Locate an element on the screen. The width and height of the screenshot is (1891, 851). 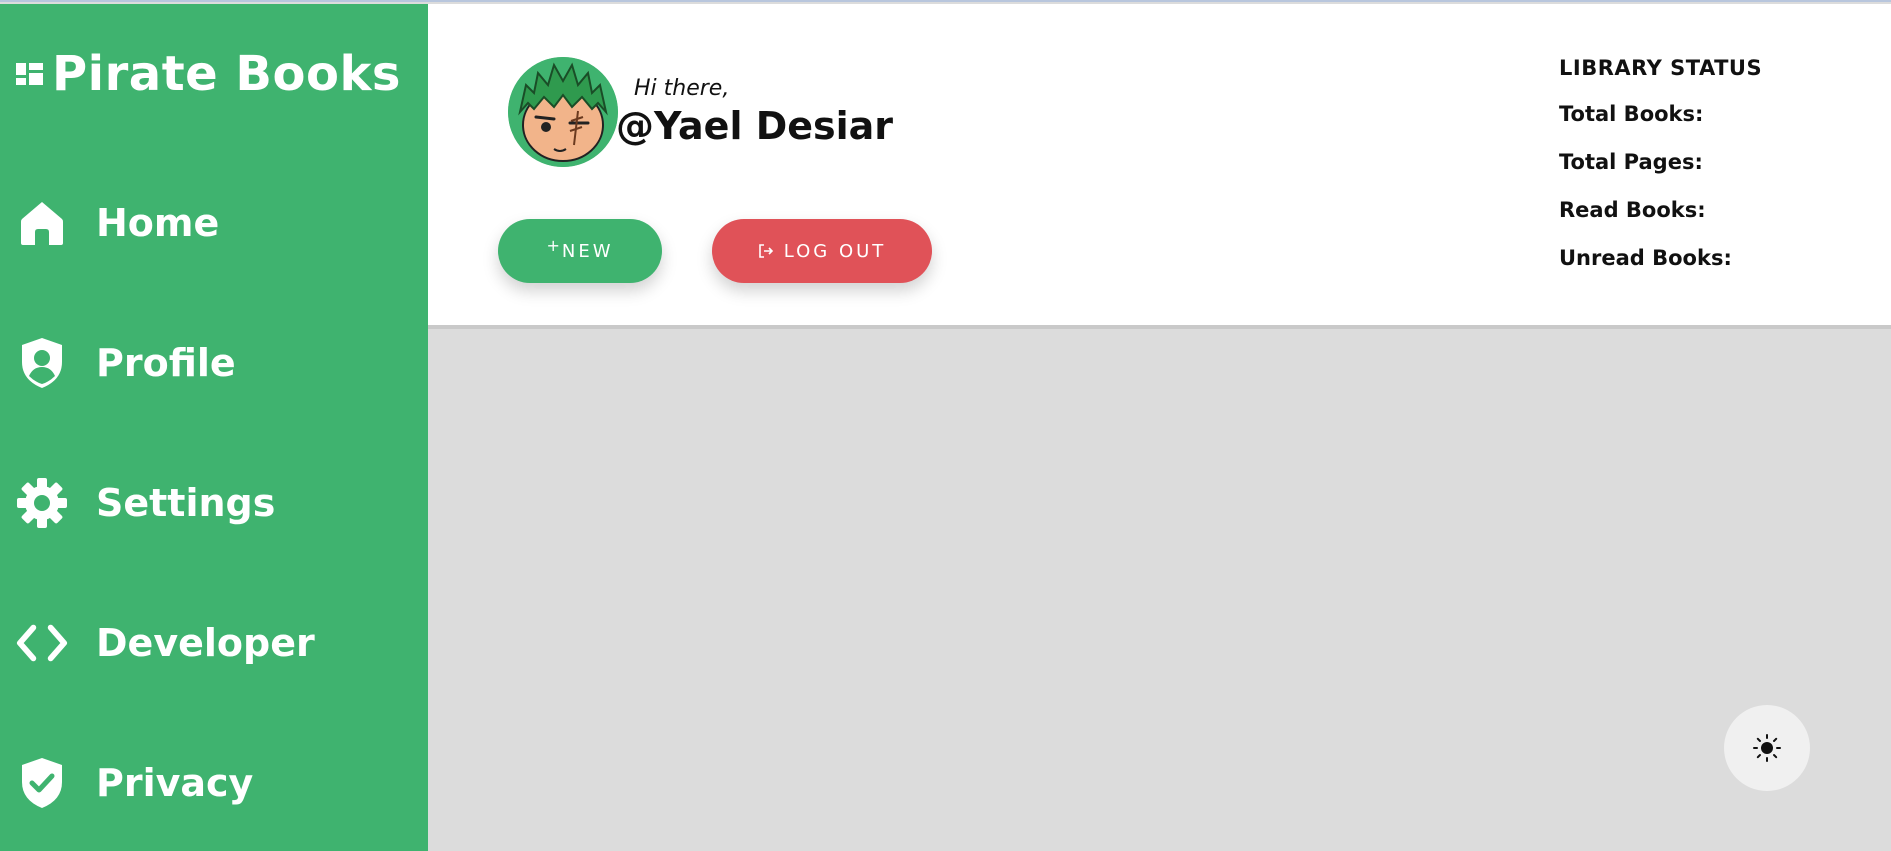
status-total-pages: Total Pages: is located at coordinates (1660, 174).